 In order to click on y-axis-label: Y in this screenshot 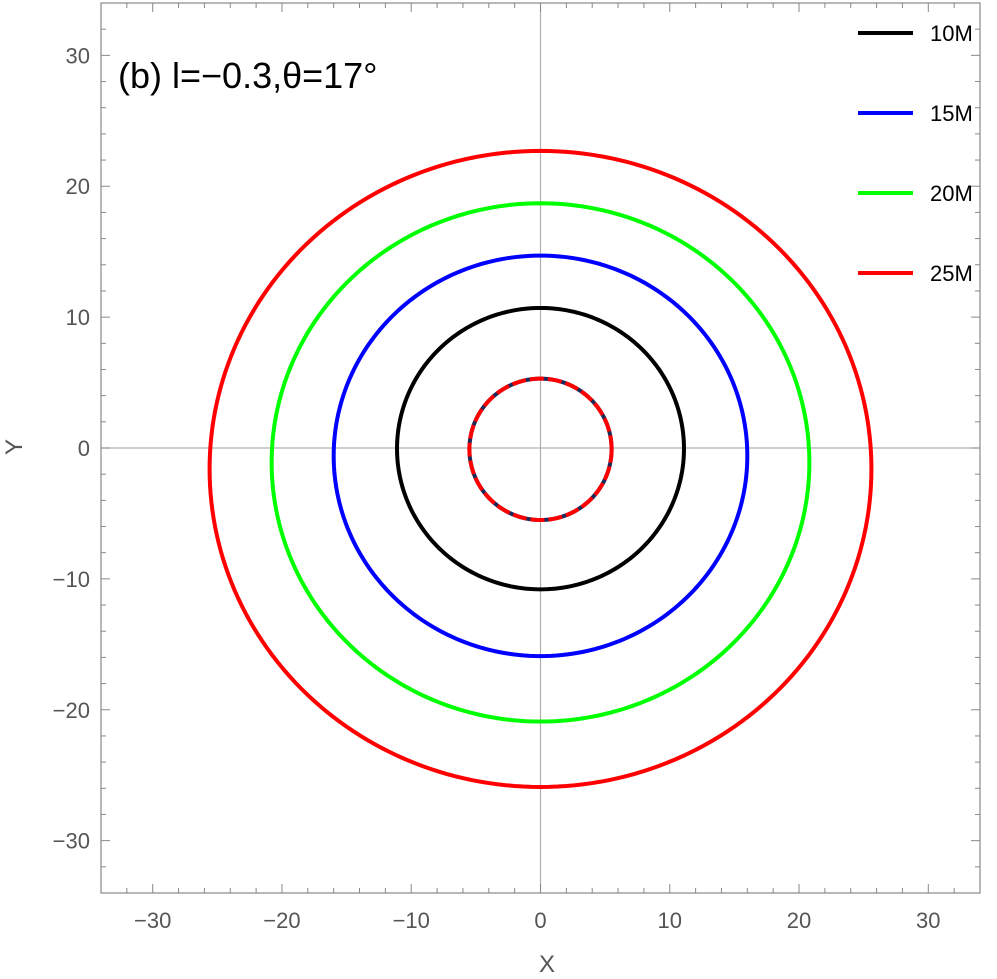, I will do `click(14, 447)`.